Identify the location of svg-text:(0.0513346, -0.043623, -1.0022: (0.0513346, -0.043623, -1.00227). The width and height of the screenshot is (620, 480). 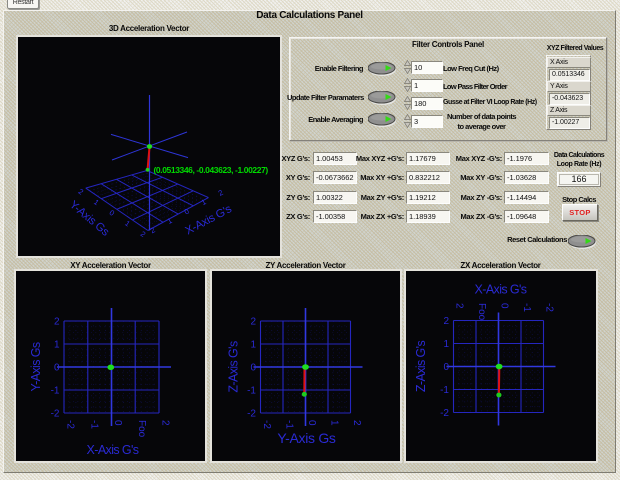
(211, 170).